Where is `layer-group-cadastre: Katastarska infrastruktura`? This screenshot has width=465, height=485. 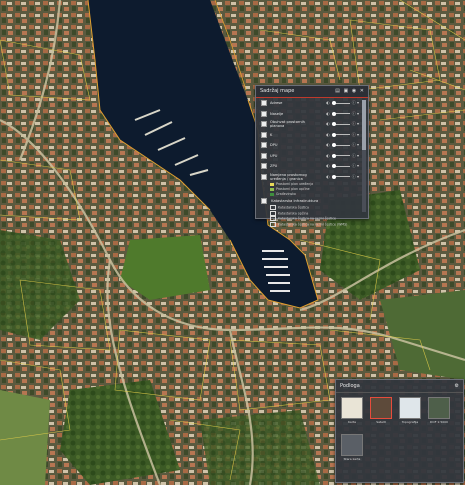 layer-group-cadastre: Katastarska infrastruktura is located at coordinates (312, 201).